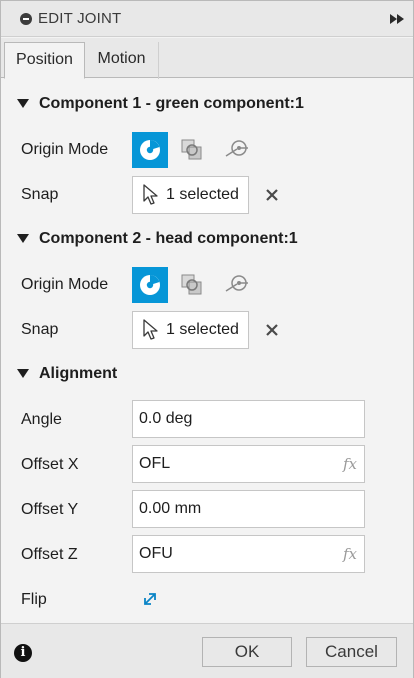 This screenshot has width=414, height=678. What do you see at coordinates (248, 464) in the screenshot?
I see `offset-x-input: OFL fx` at bounding box center [248, 464].